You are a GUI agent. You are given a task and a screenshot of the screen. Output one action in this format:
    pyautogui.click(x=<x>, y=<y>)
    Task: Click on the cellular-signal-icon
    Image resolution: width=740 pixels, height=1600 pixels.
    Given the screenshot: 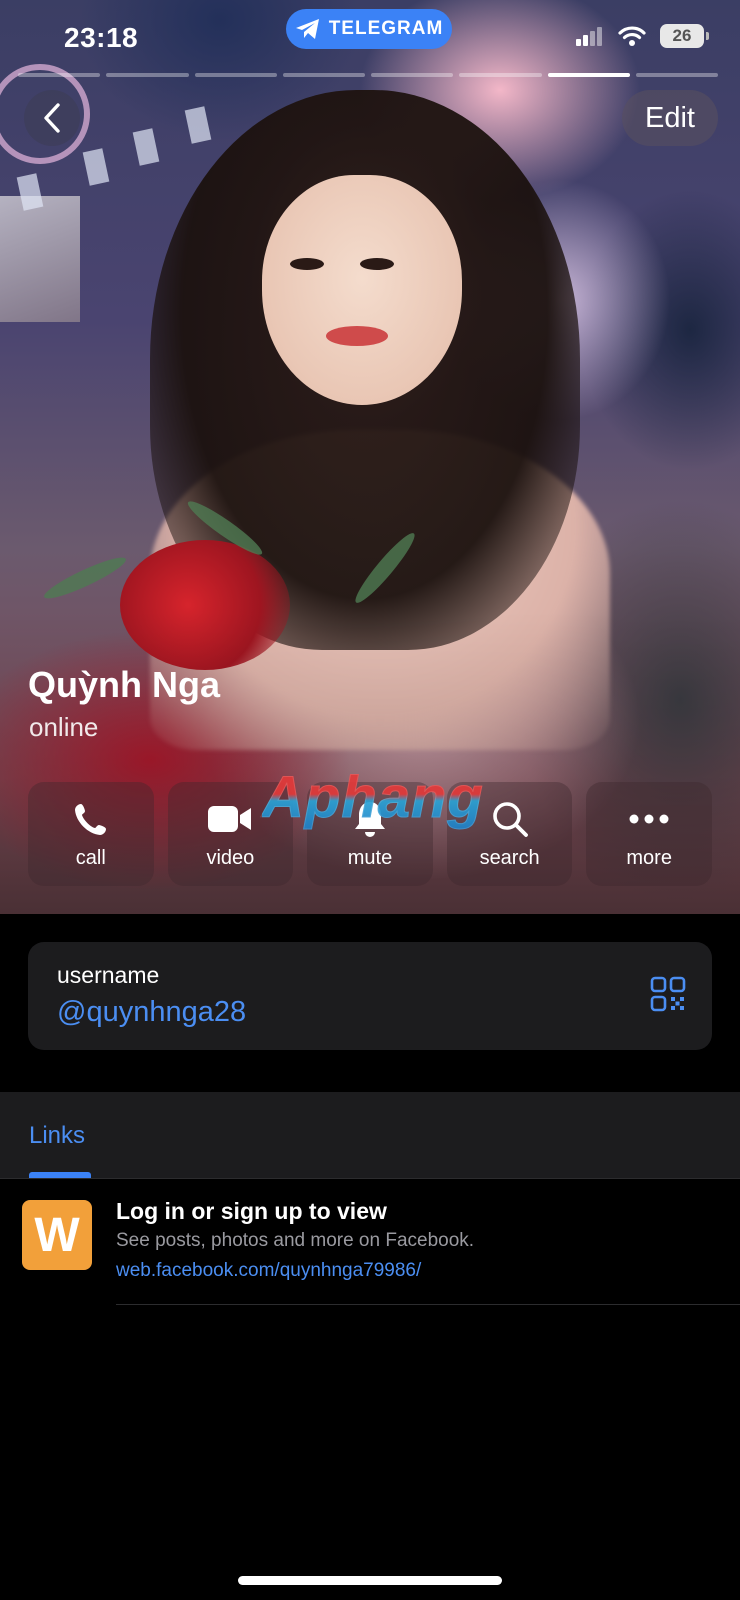 What is the action you would take?
    pyautogui.click(x=589, y=36)
    